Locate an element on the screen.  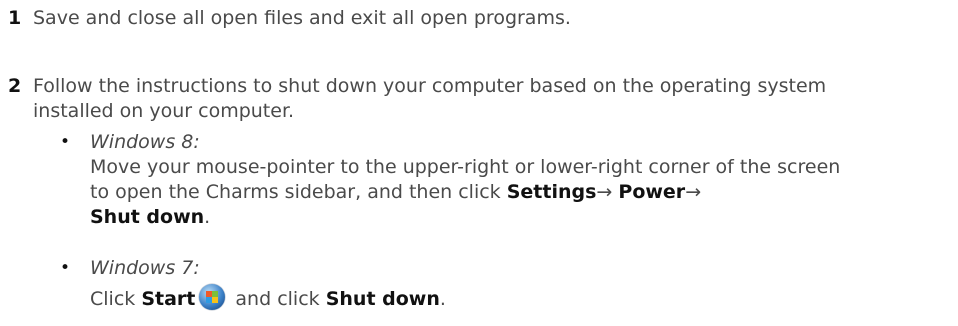
bullet-heading: Windows 7: is located at coordinates (145, 268).